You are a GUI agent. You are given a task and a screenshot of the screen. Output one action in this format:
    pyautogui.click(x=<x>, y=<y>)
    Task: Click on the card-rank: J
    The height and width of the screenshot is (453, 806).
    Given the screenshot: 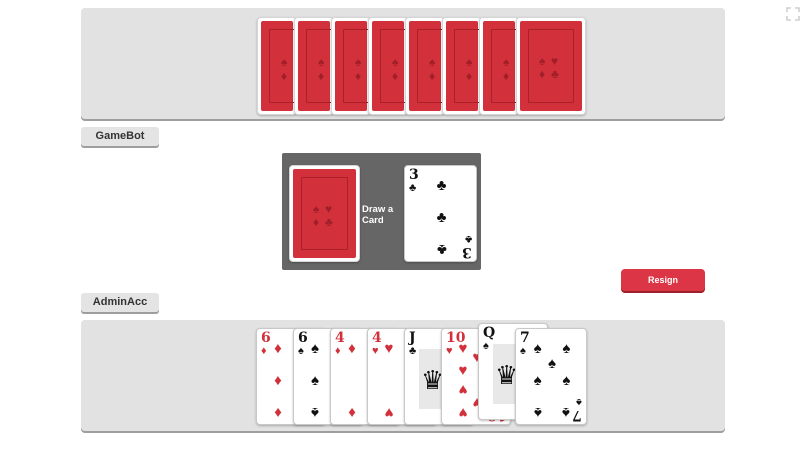 What is the action you would take?
    pyautogui.click(x=412, y=338)
    